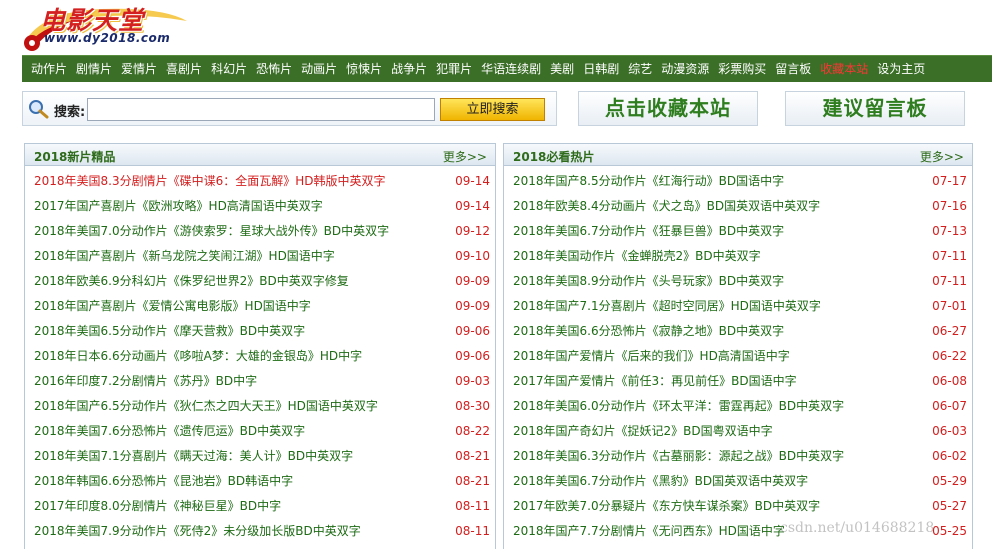 This screenshot has width=992, height=549. Describe the element at coordinates (206, 406) in the screenshot. I see `movie-link: 2018年国产6.5分动作片《狄仁杰之四大天王》HD国语中英双字` at that location.